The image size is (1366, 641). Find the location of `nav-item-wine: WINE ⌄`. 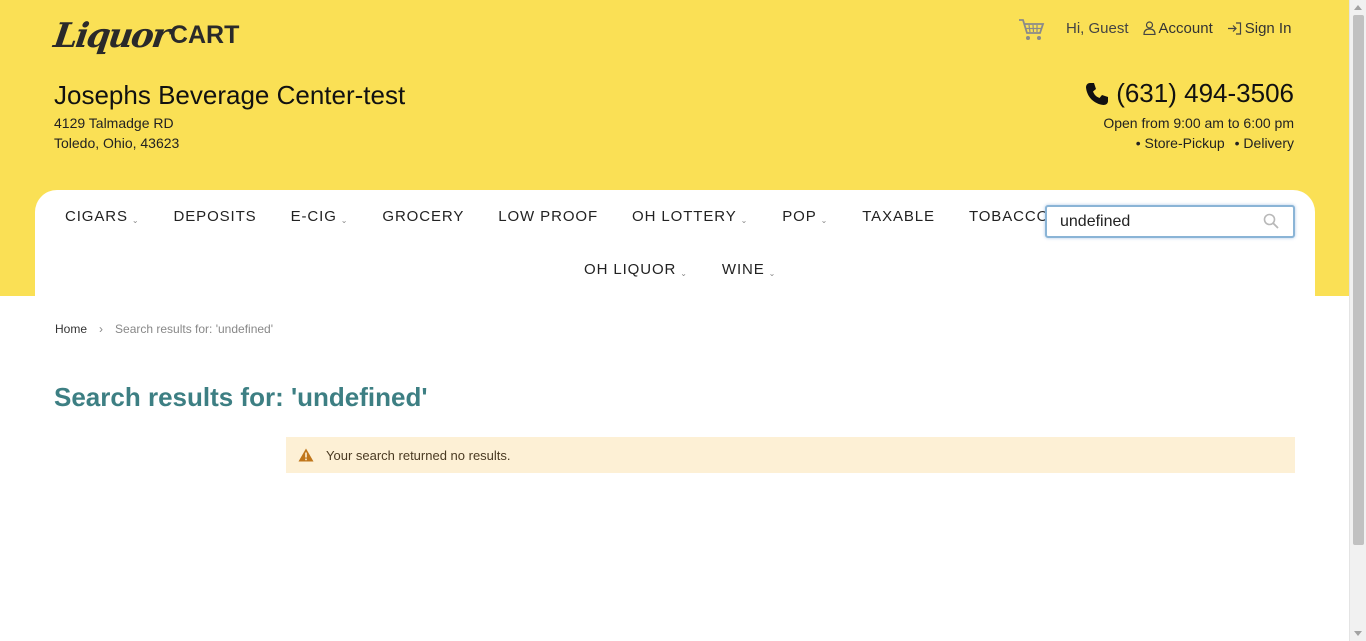

nav-item-wine: WINE ⌄ is located at coordinates (749, 269).